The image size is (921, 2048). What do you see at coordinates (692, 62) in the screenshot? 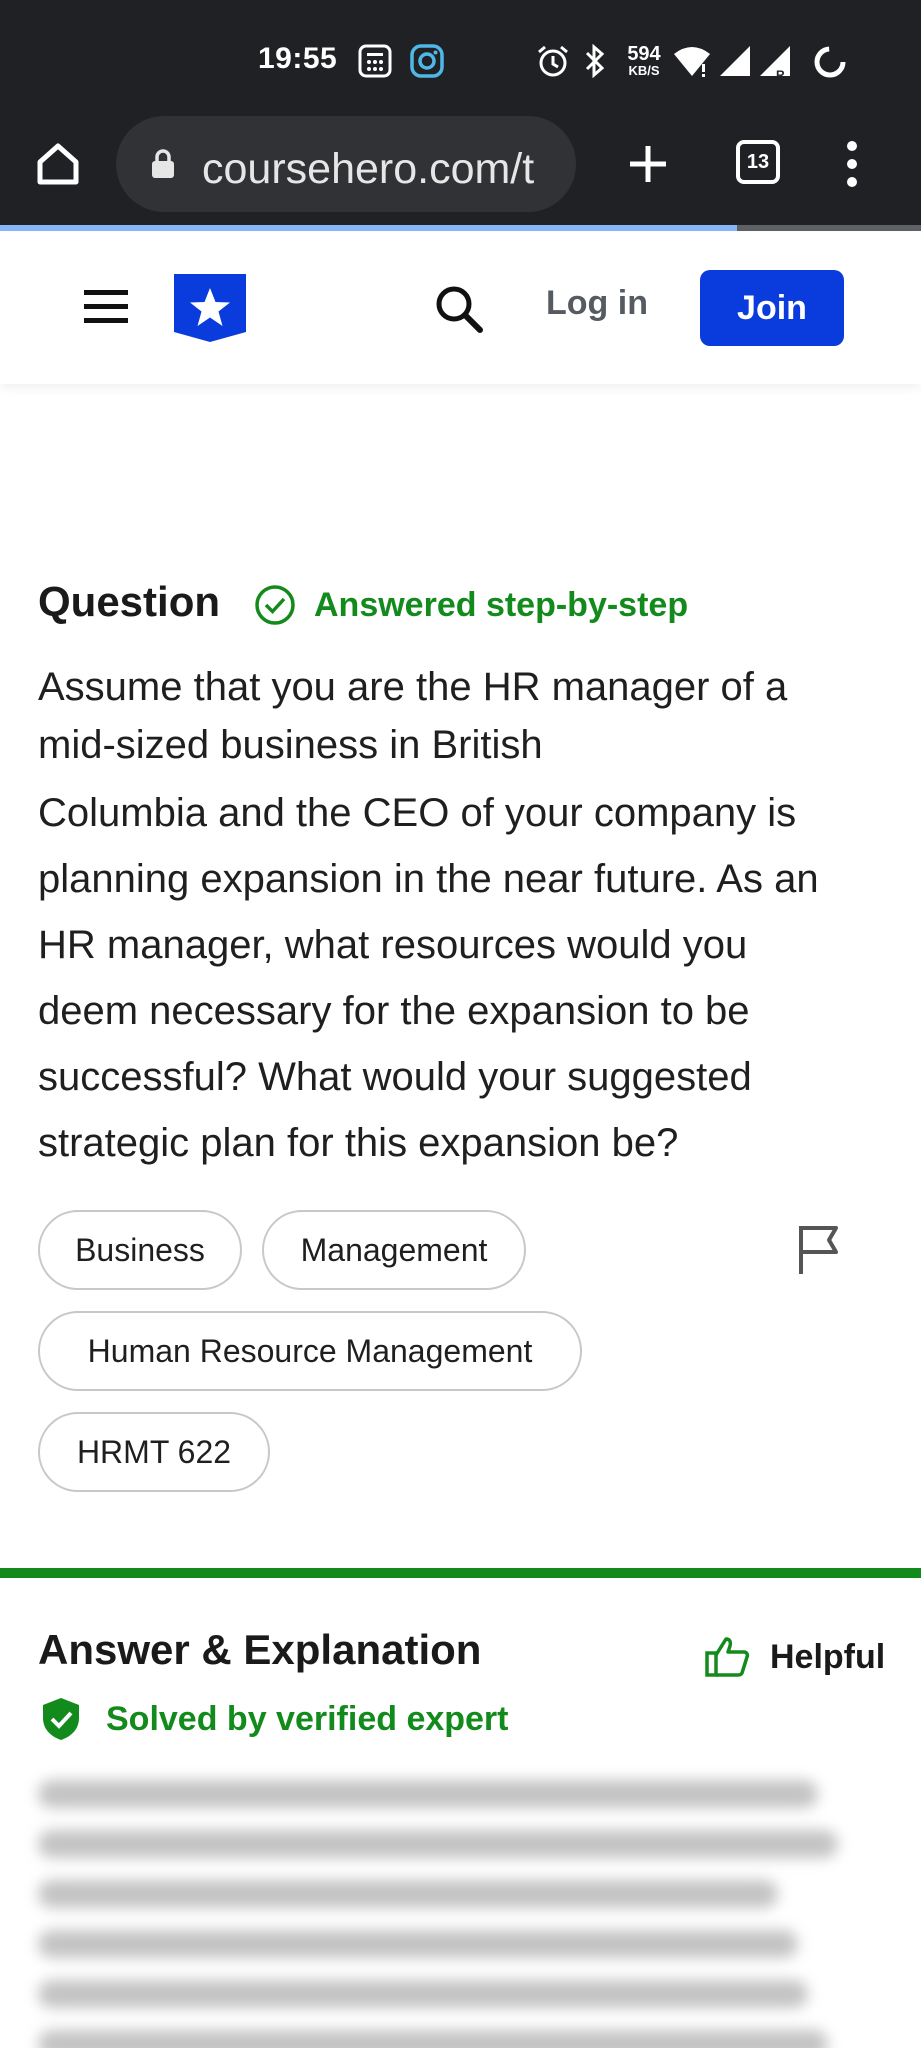
I see `wifi-icon` at bounding box center [692, 62].